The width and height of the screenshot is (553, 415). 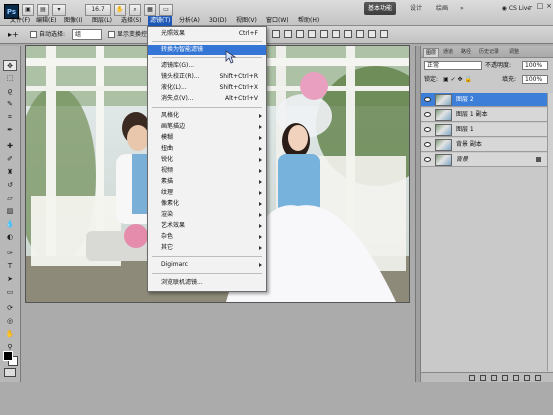 I want to click on lasso-tool-icon: ϱ, so click(x=10, y=91).